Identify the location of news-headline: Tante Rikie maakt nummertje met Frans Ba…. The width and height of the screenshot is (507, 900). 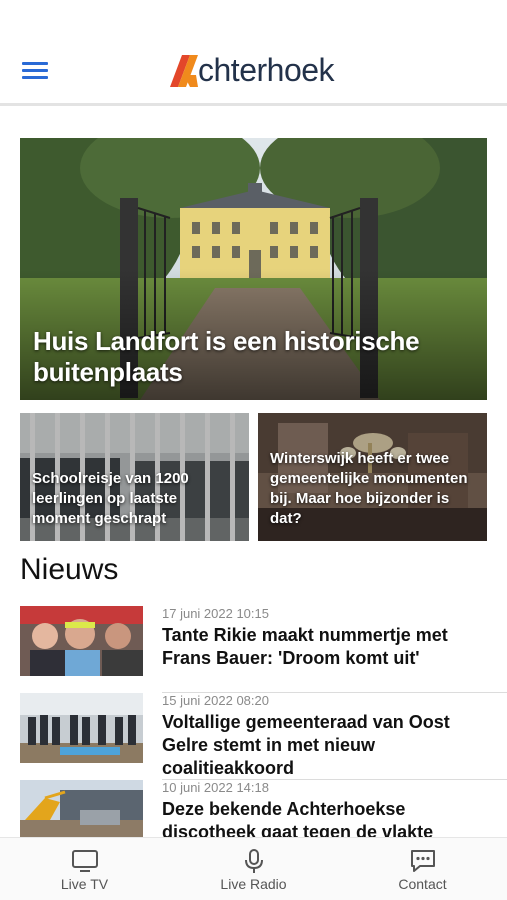
(305, 646).